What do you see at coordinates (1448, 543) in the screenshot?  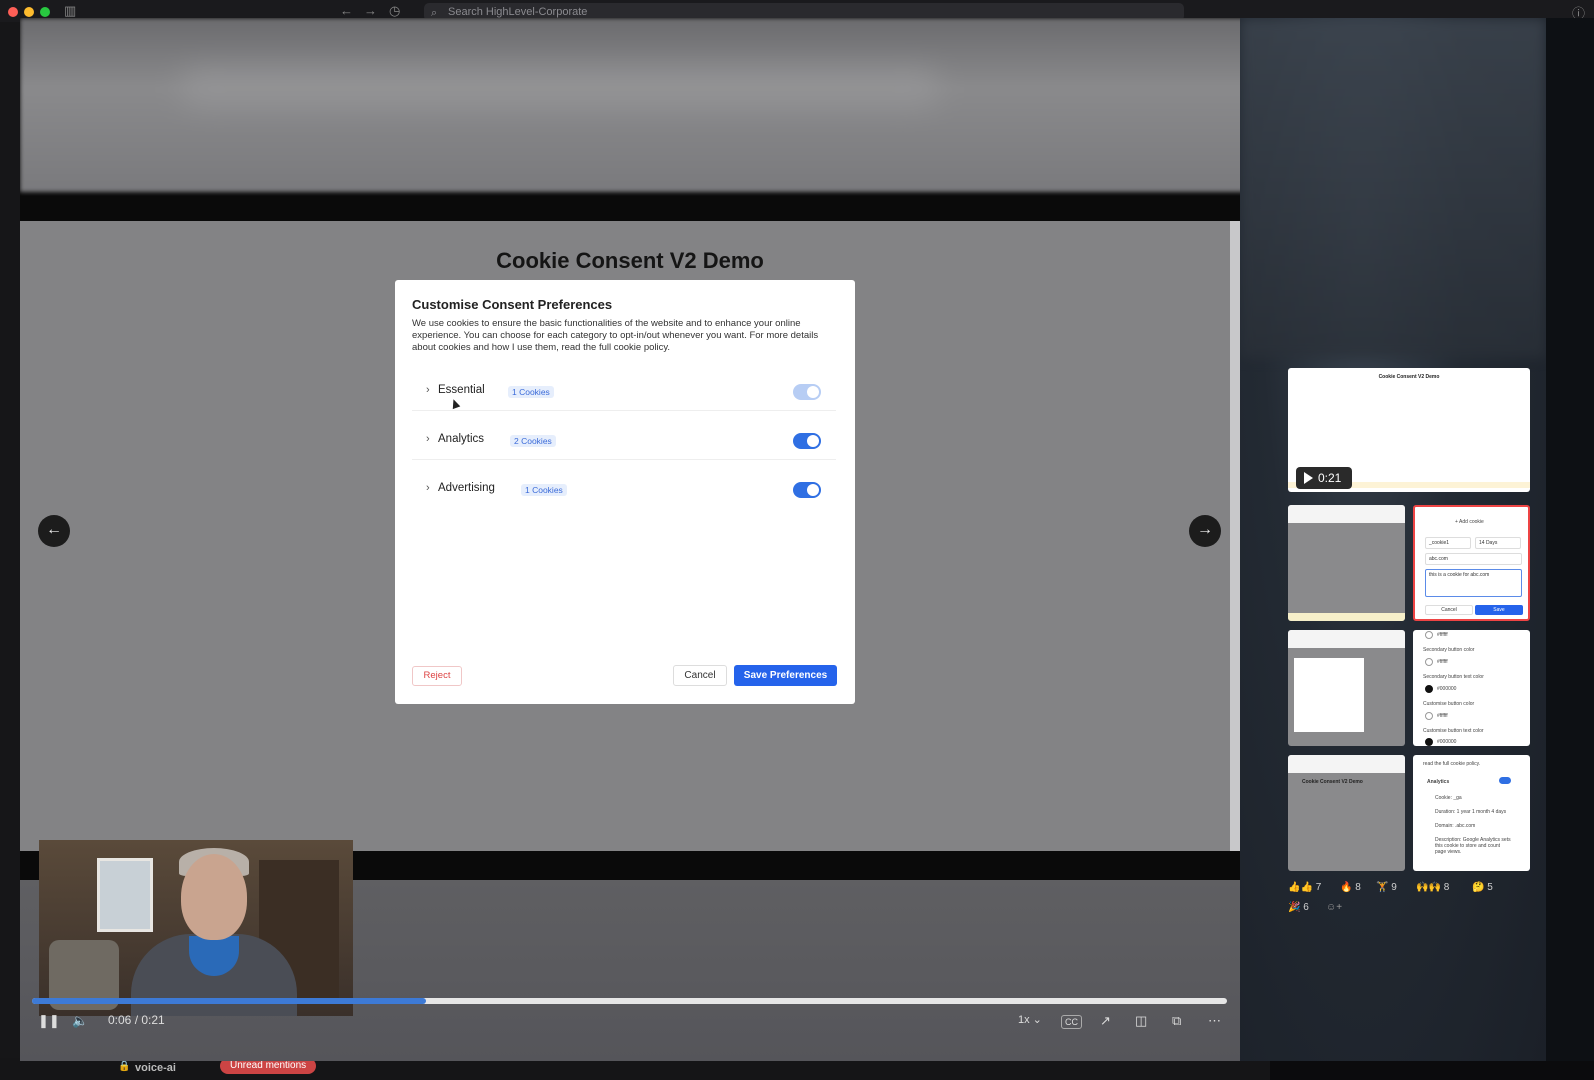 I see `thumb-text: _cookie1` at bounding box center [1448, 543].